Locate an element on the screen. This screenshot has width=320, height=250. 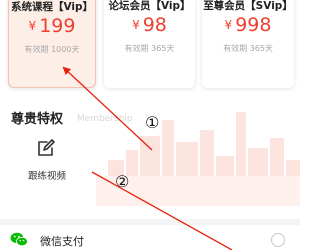
privilege-label: 跟练视频 is located at coordinates (46, 176).